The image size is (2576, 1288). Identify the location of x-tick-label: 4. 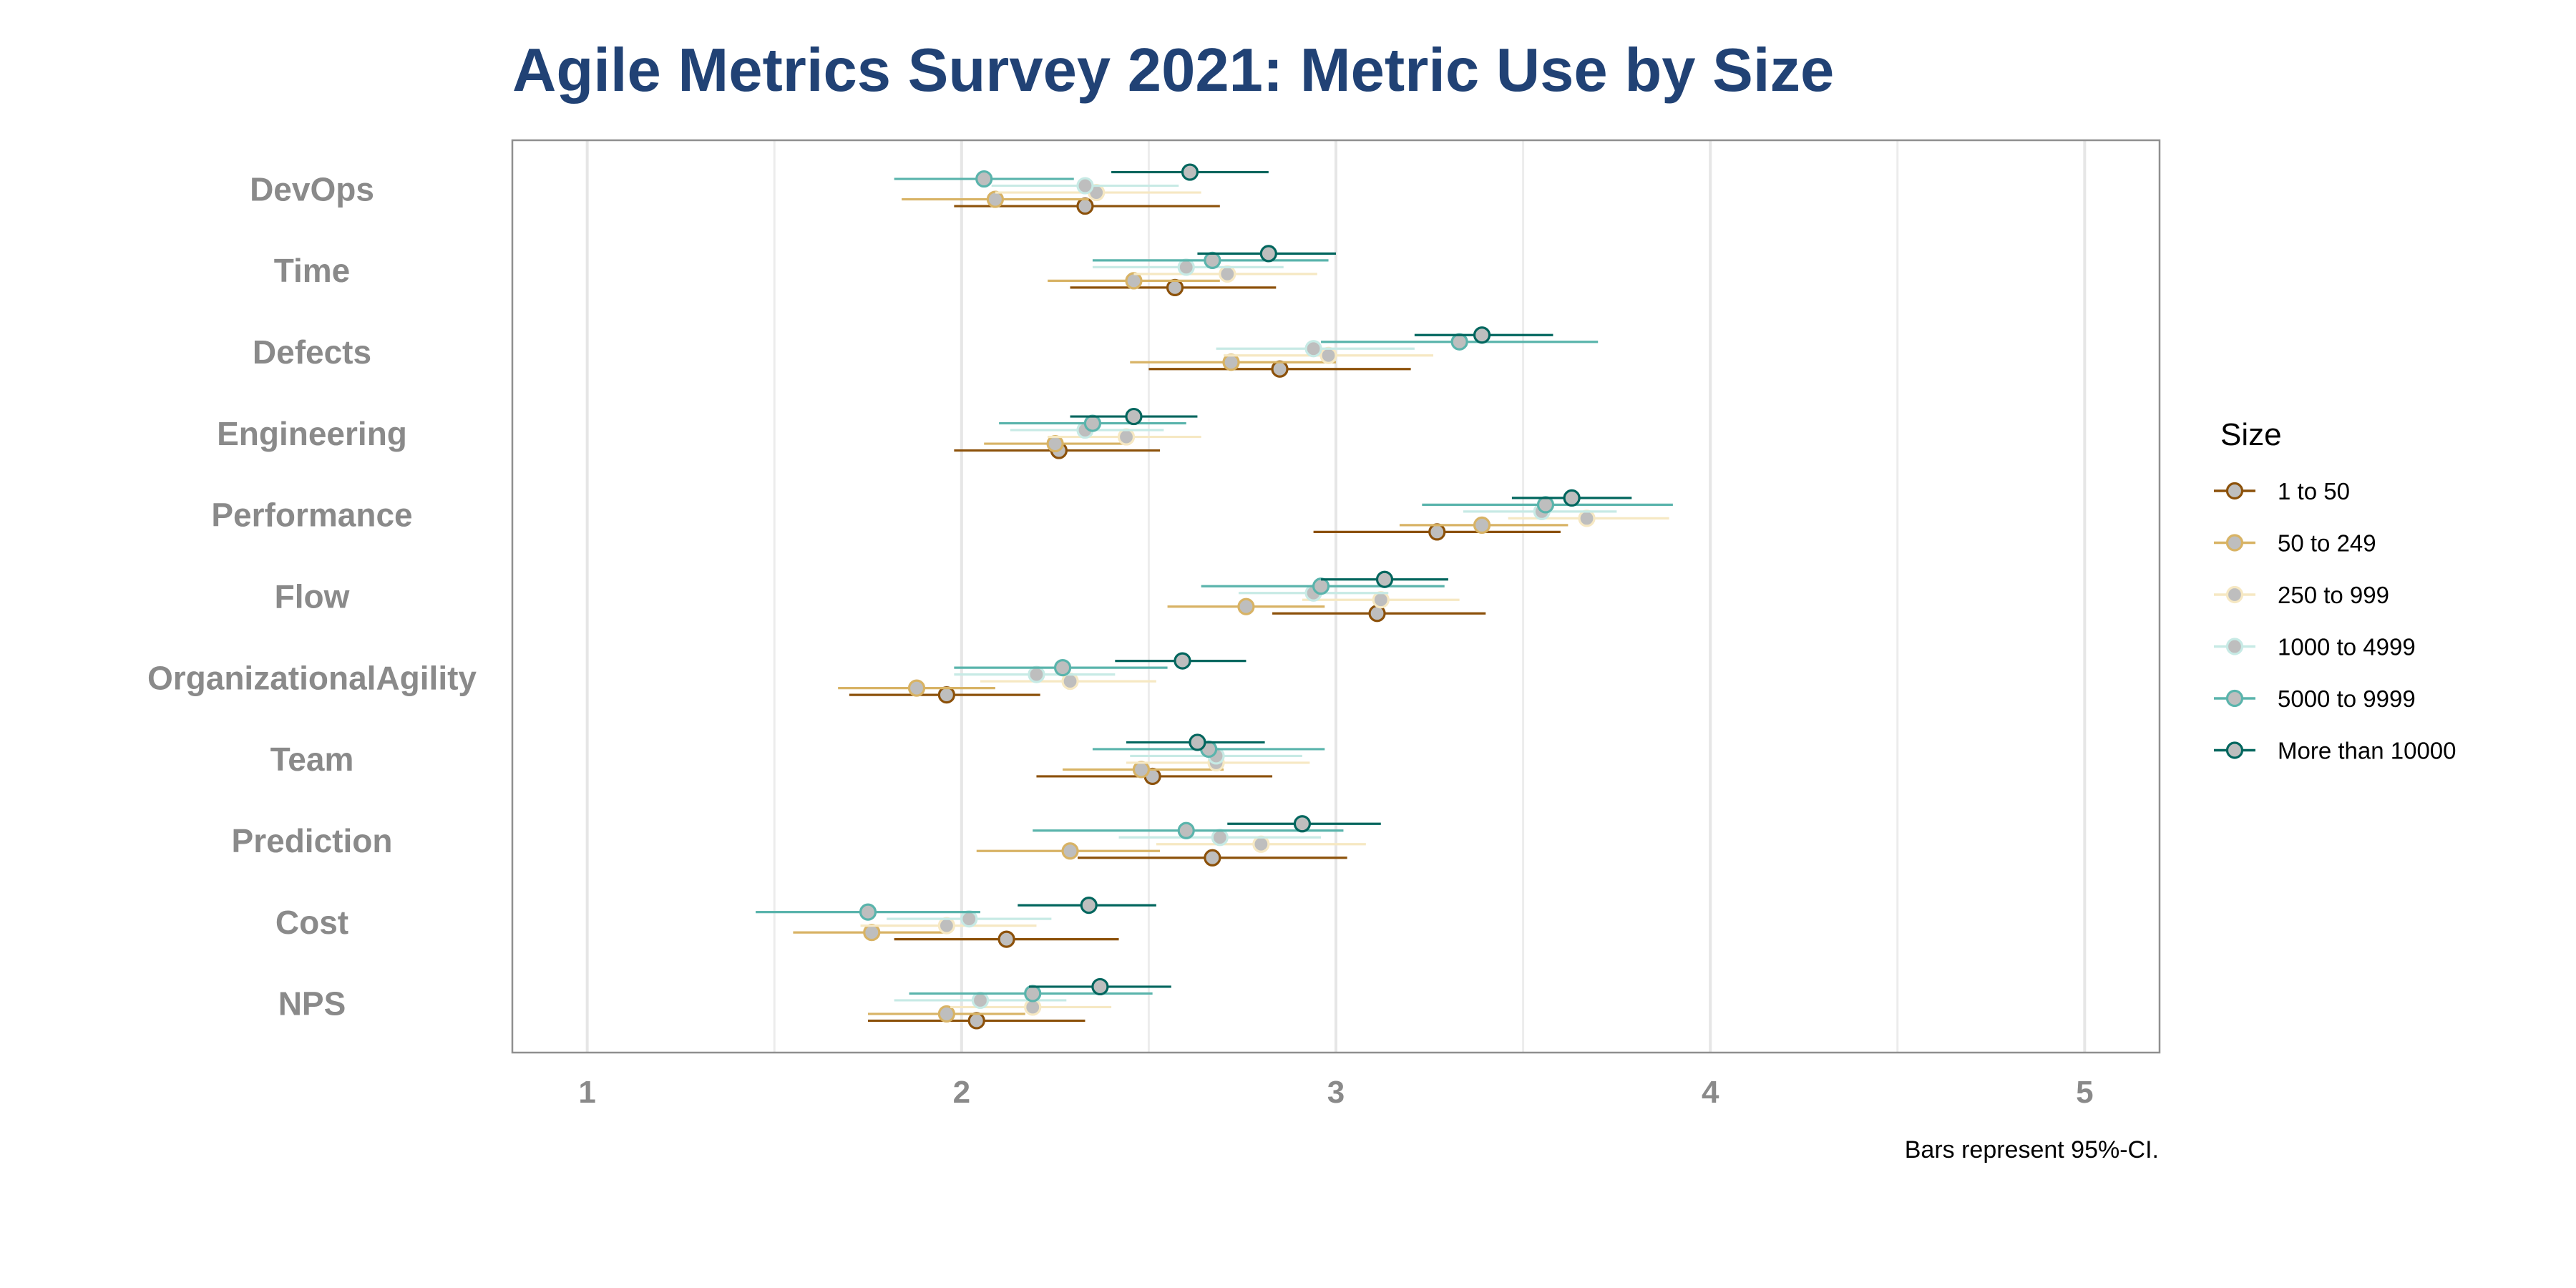
(1710, 1092).